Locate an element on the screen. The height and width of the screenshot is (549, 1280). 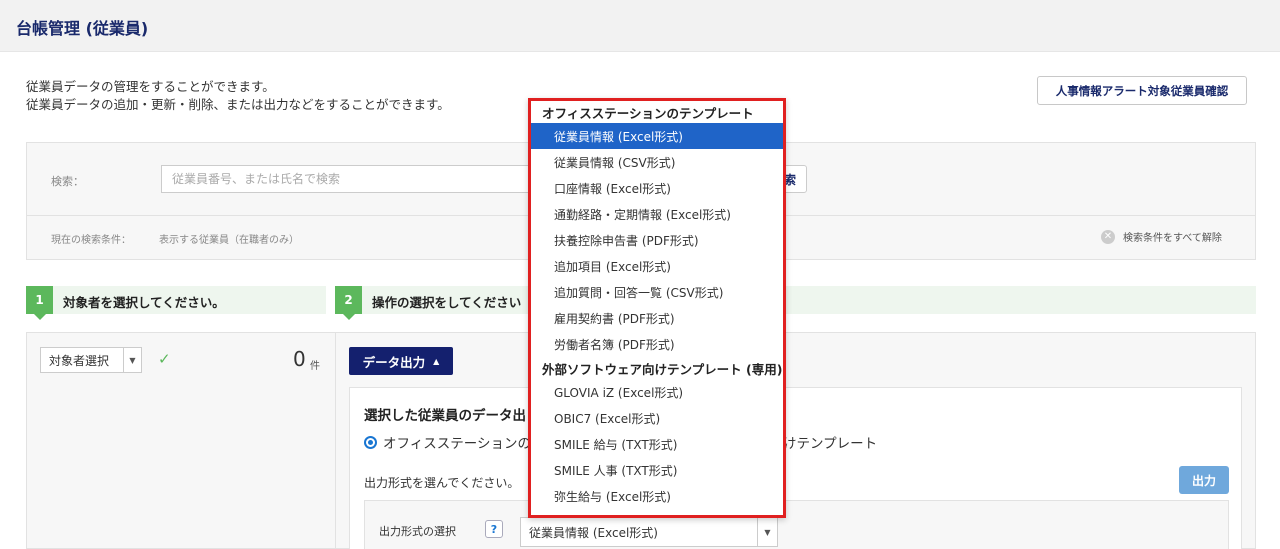
dropdown-item: 扶養控除申告書 (PDF形式) is located at coordinates (657, 240).